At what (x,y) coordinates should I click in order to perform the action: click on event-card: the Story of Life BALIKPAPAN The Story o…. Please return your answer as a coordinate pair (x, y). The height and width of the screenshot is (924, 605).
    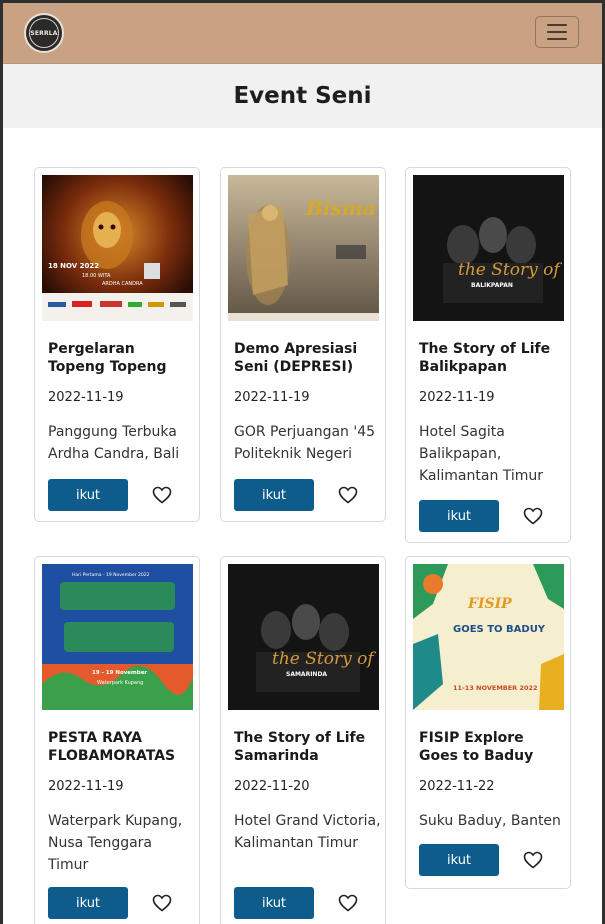
    Looking at the image, I should click on (488, 355).